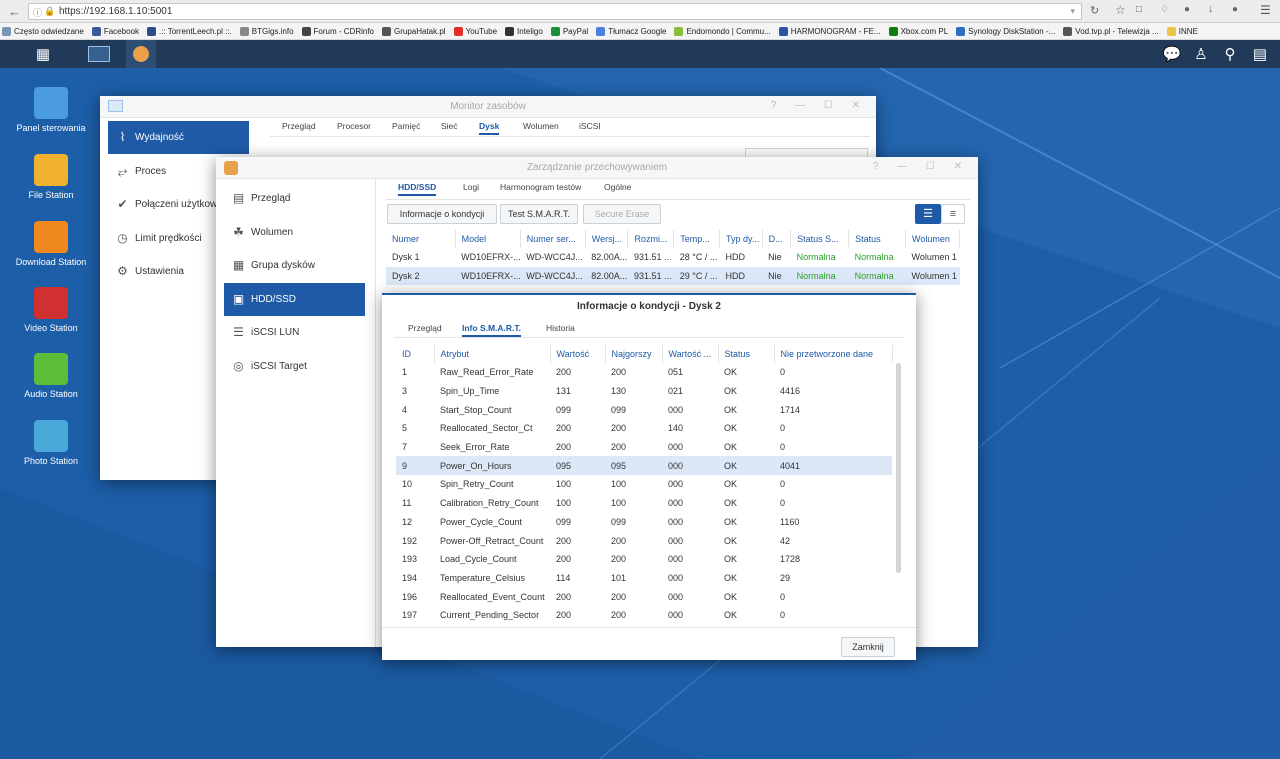 This screenshot has width=1280, height=759. Describe the element at coordinates (617, 187) in the screenshot. I see `storage-tab: Ogólne` at that location.